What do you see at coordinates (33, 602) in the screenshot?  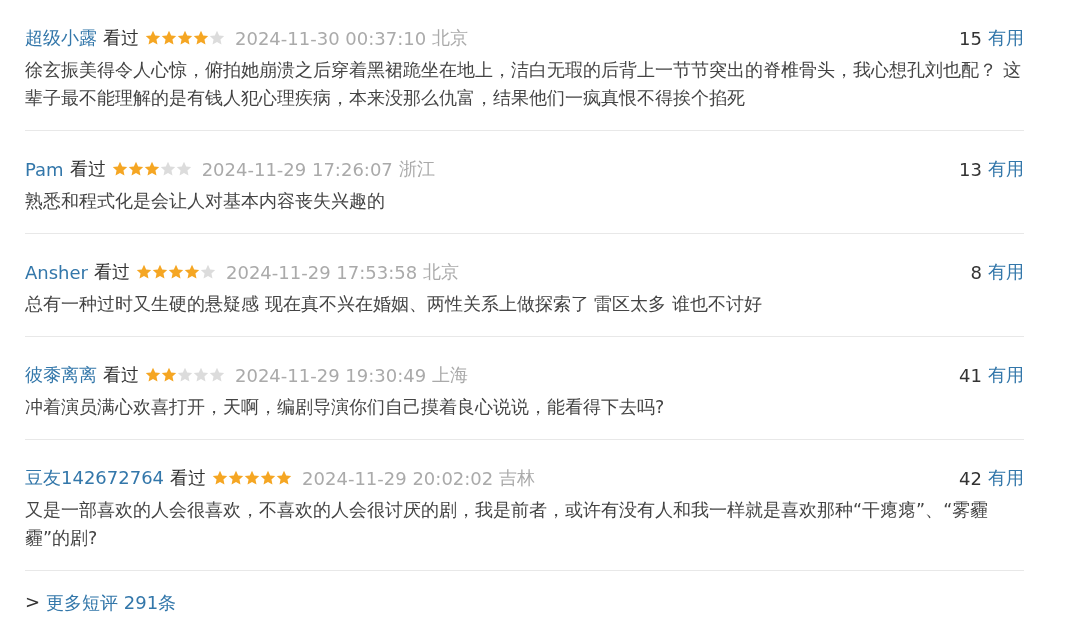 I see `more-arrow: >` at bounding box center [33, 602].